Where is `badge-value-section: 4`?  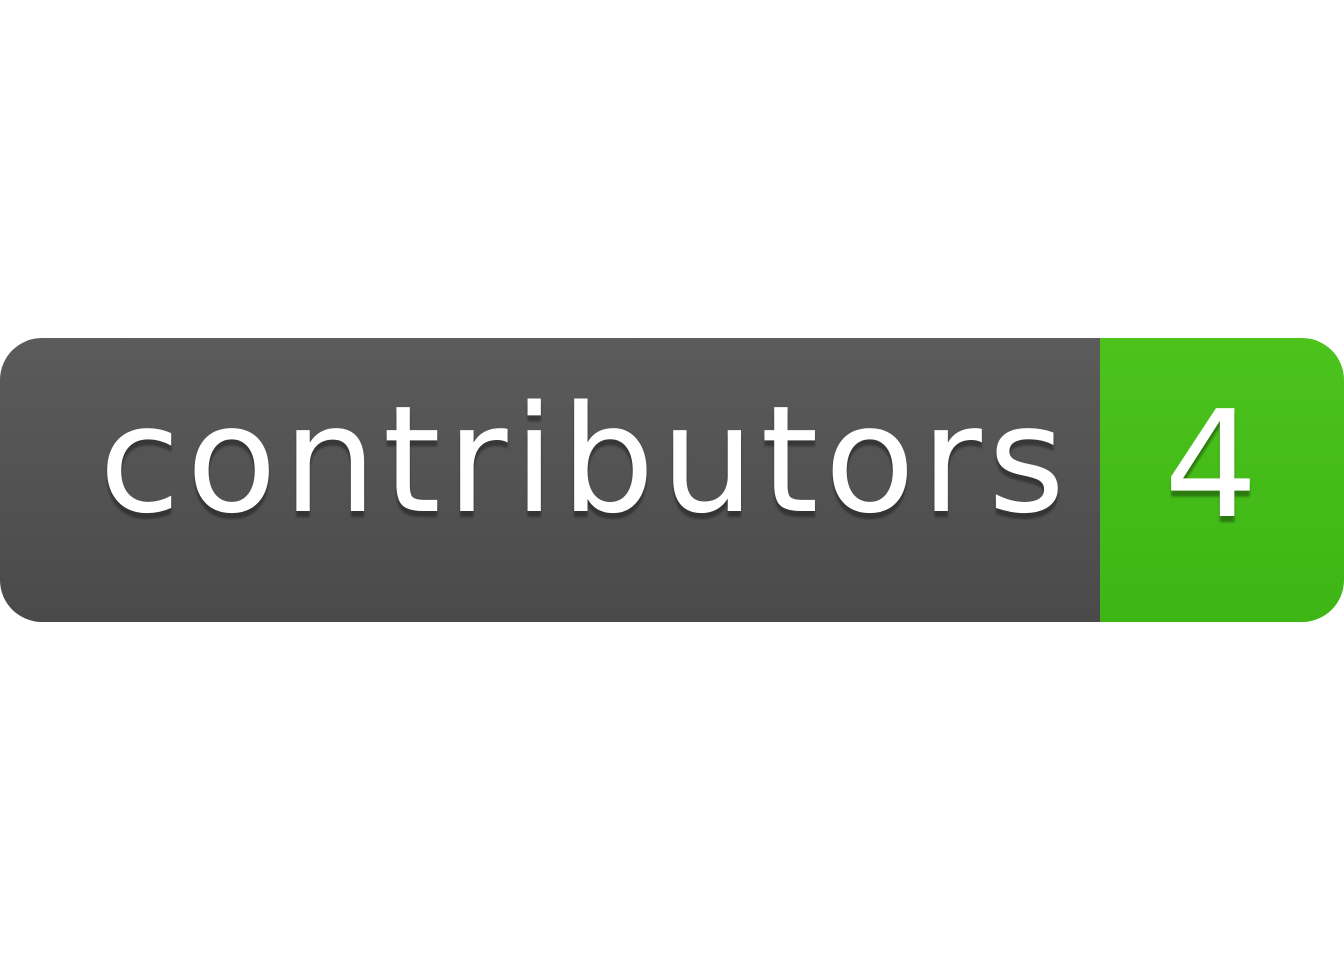
badge-value-section: 4 is located at coordinates (1222, 480).